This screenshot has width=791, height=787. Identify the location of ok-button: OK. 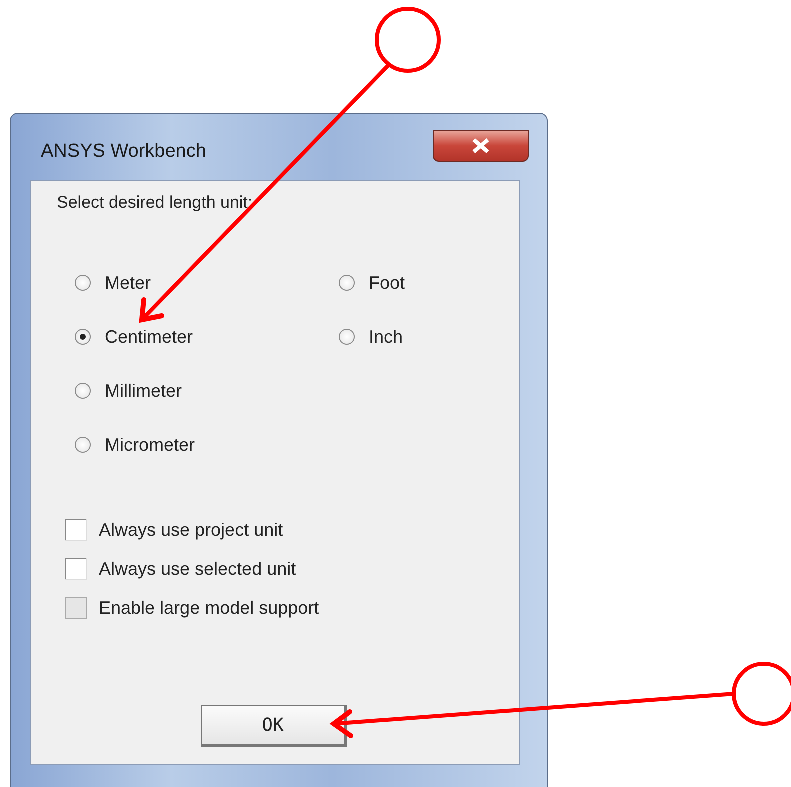
(274, 726).